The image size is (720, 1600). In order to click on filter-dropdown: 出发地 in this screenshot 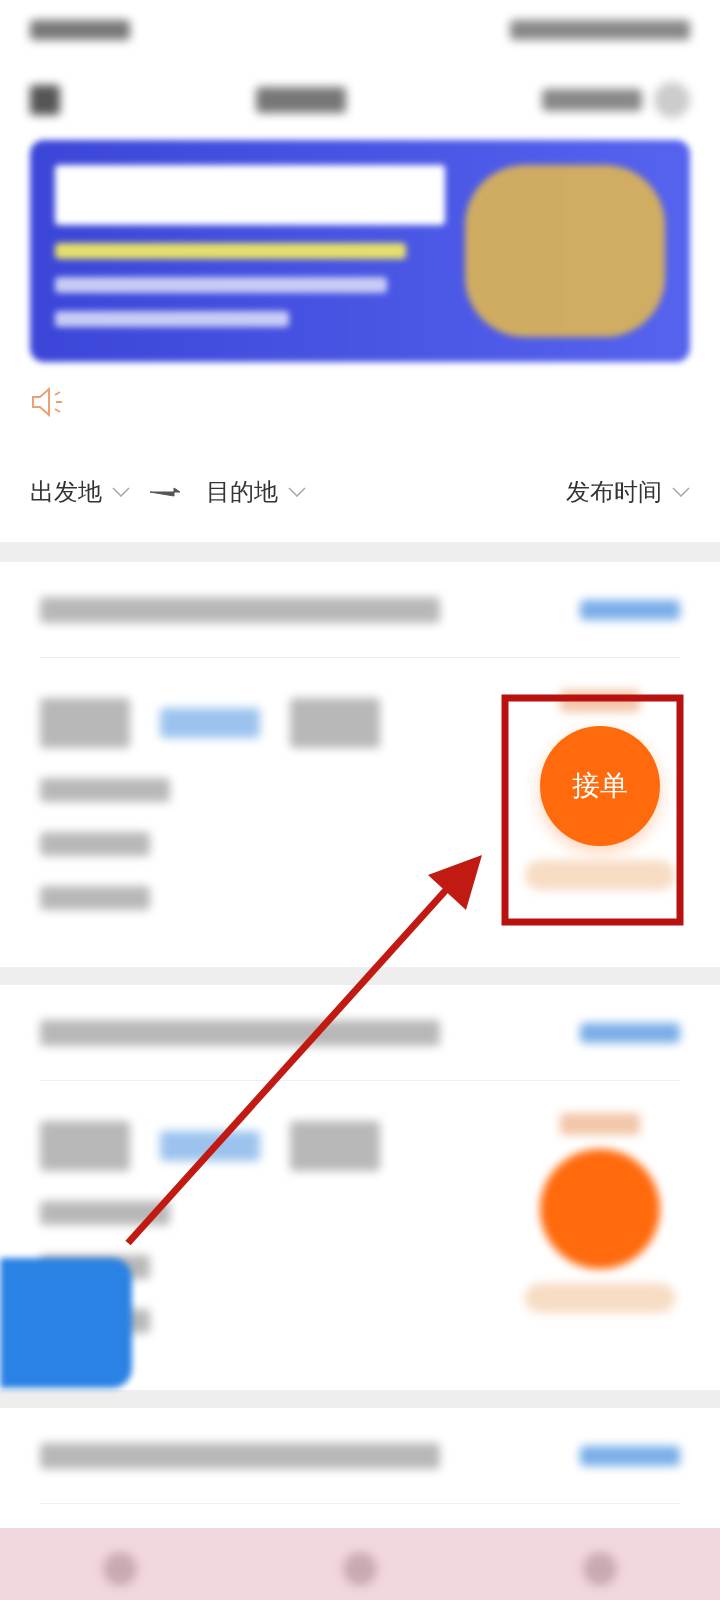, I will do `click(80, 492)`.